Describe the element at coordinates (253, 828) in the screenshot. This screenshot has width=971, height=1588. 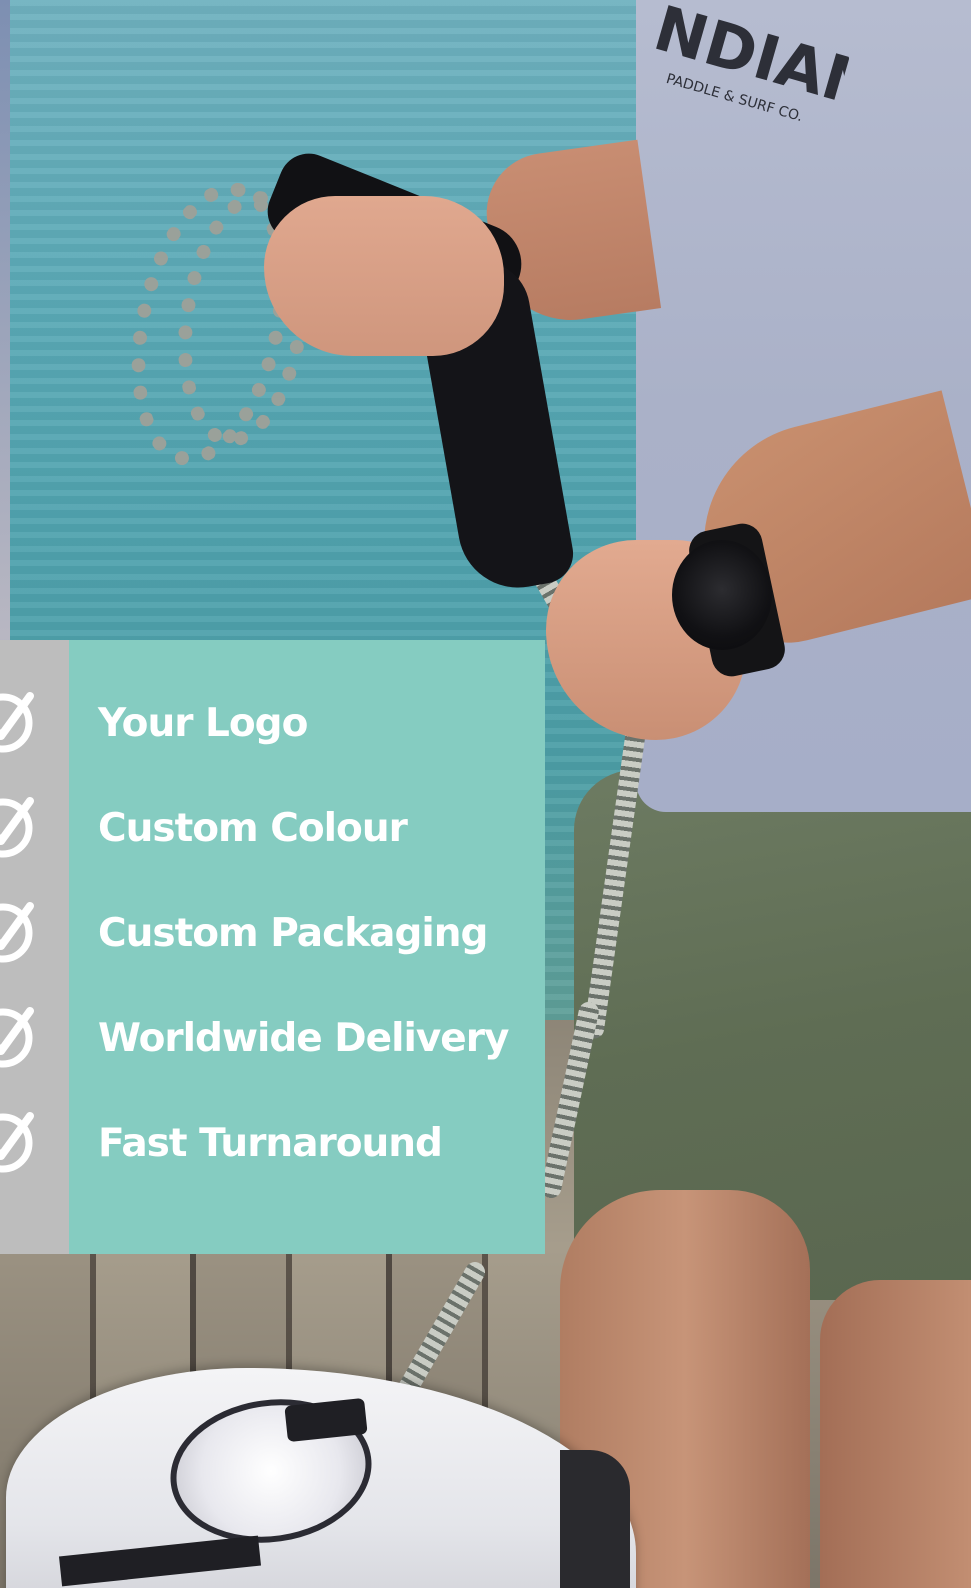
I see `feature-item-custom-colour: Custom Colour` at that location.